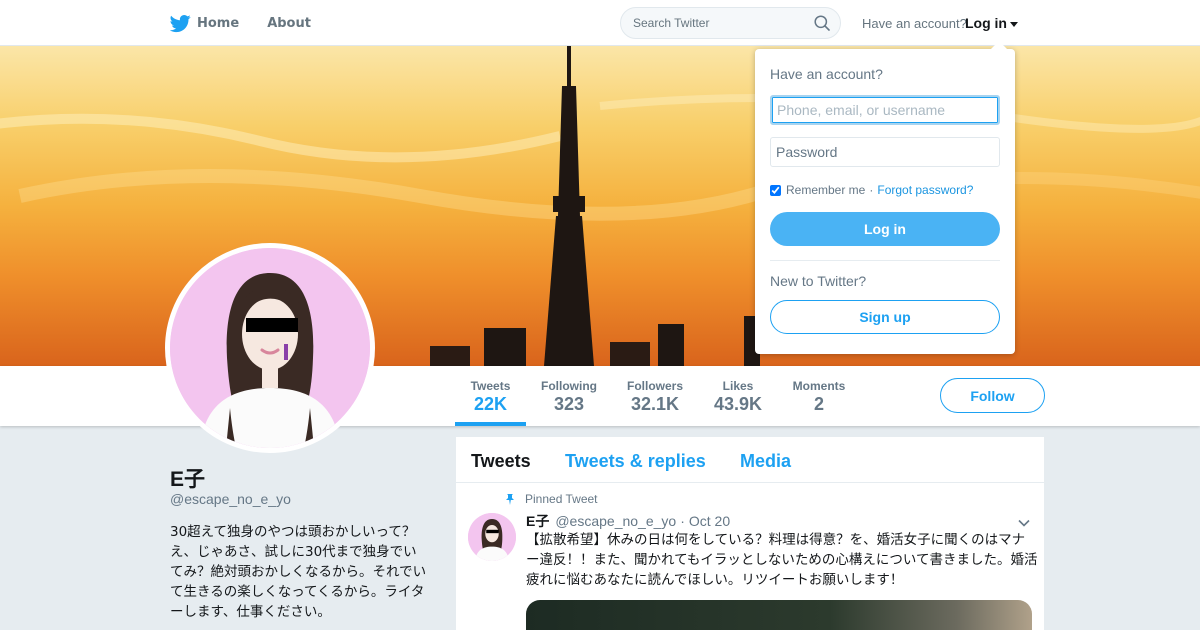 The image size is (1200, 630). I want to click on stat-followers: Followers 32.1K, so click(655, 396).